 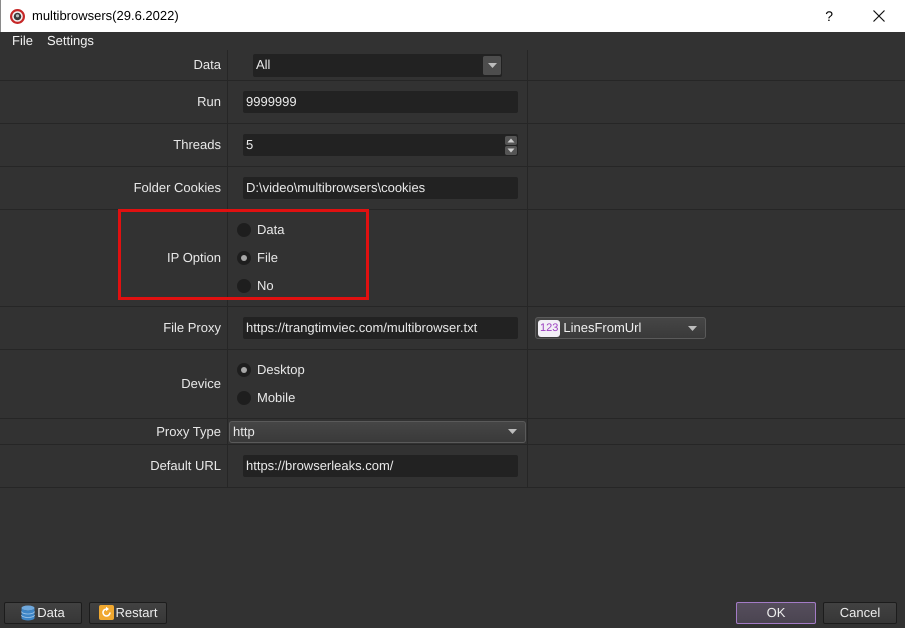 I want to click on cancel-button: Cancel, so click(x=860, y=613).